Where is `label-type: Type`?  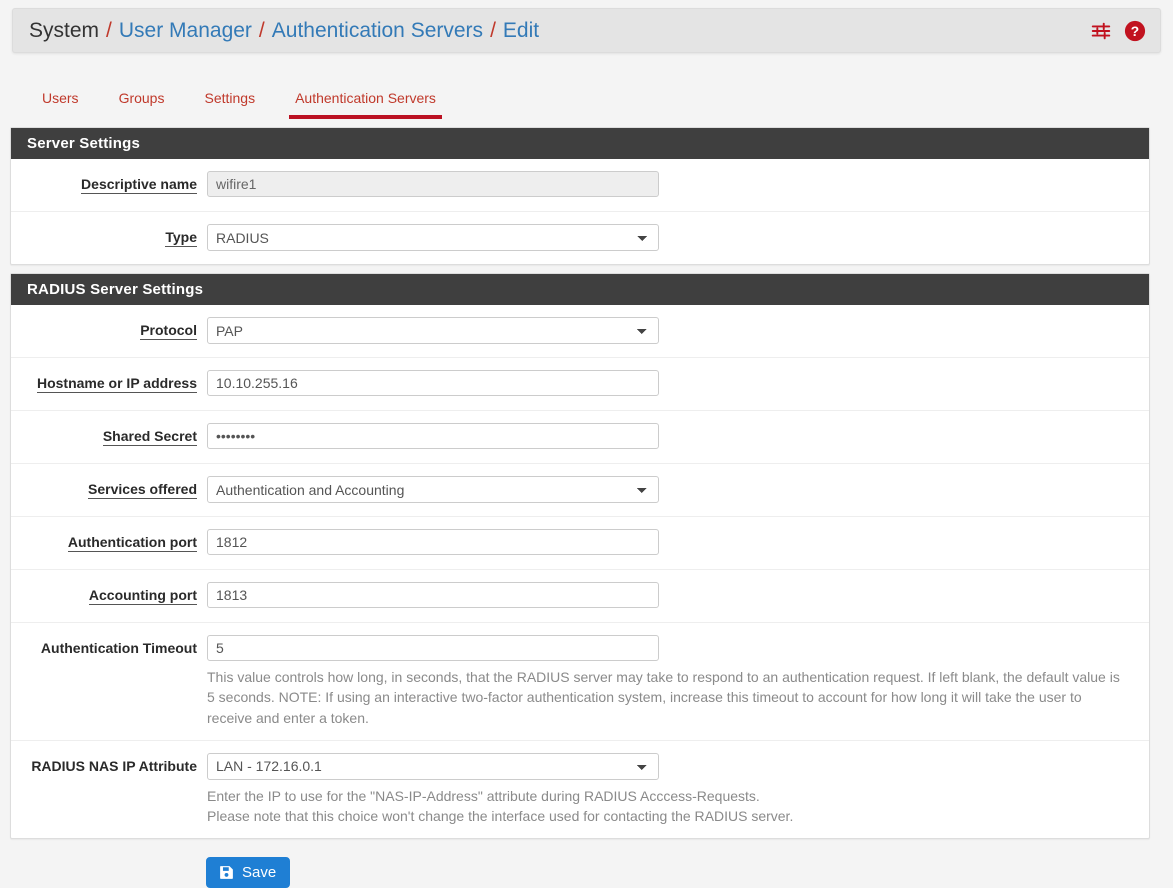
label-type: Type is located at coordinates (109, 235).